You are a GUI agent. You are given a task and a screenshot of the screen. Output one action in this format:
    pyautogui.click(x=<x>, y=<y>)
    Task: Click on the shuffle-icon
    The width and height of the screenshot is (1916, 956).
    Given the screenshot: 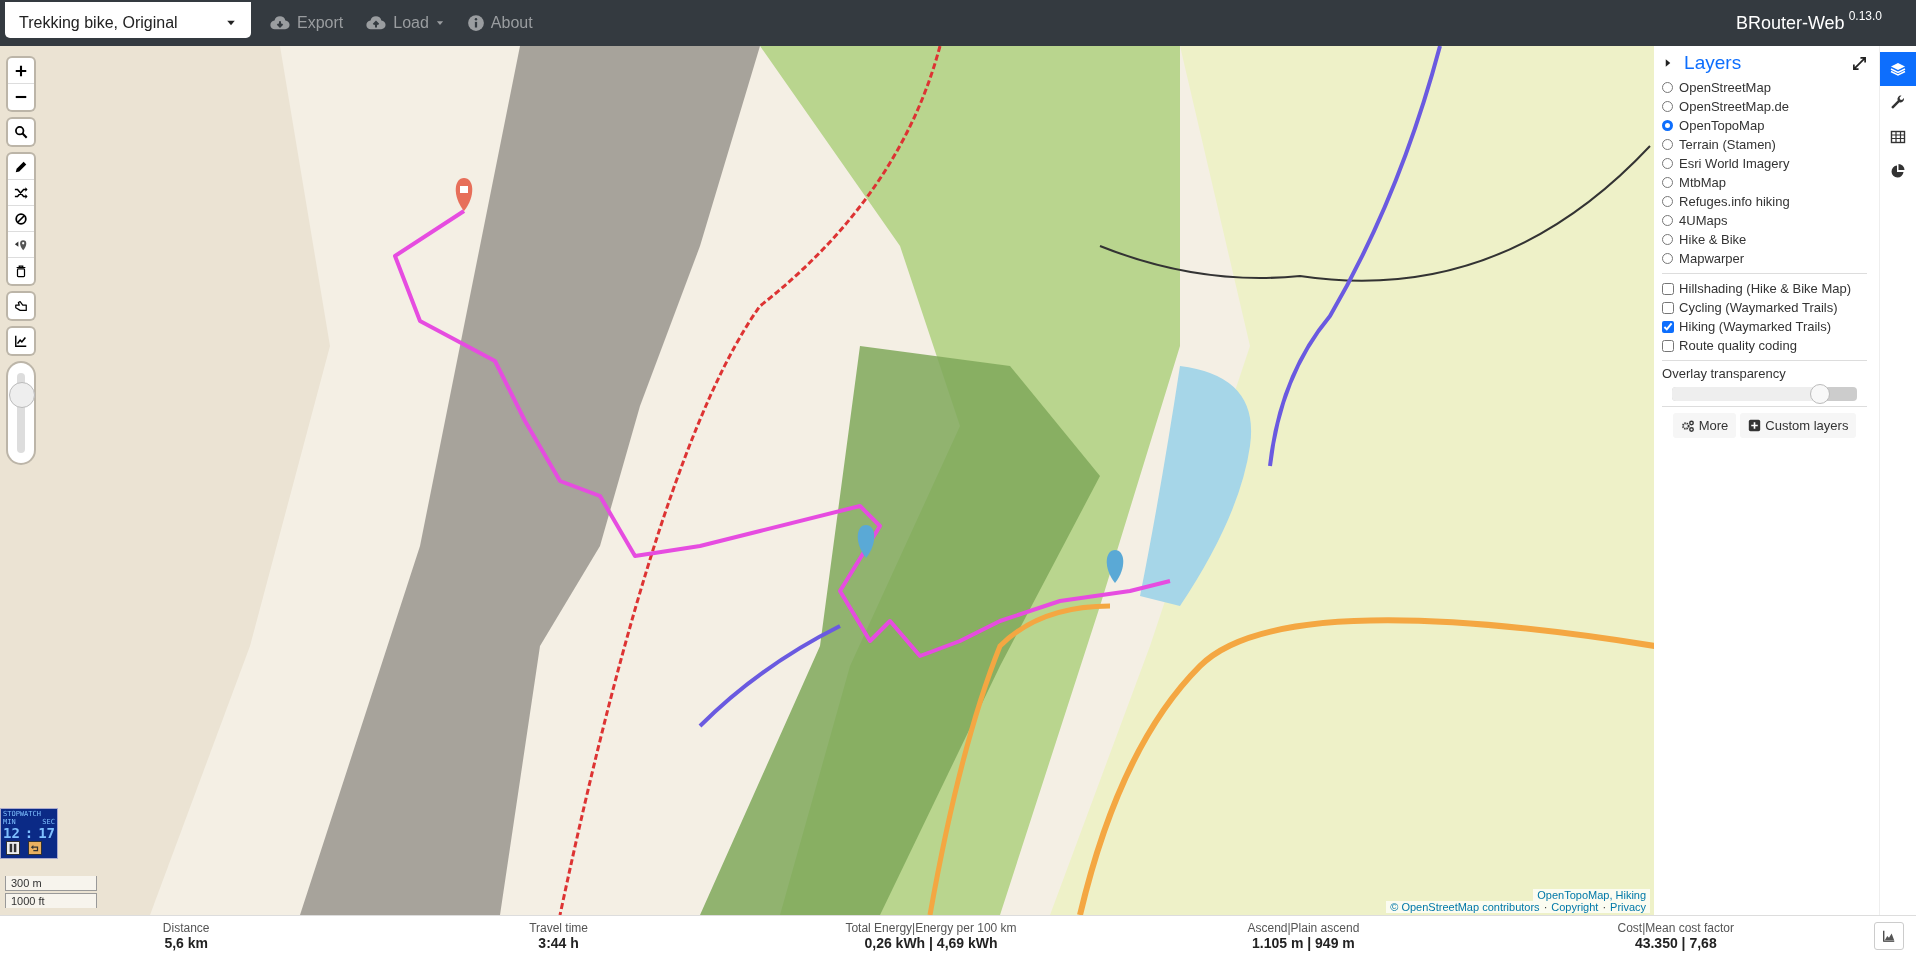 What is the action you would take?
    pyautogui.click(x=21, y=192)
    